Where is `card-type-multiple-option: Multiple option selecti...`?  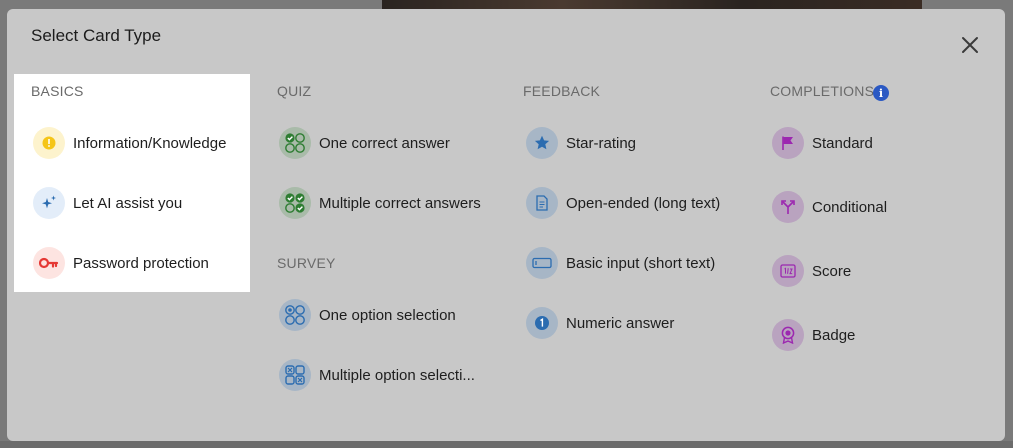
card-type-multiple-option: Multiple option selecti... is located at coordinates (377, 375).